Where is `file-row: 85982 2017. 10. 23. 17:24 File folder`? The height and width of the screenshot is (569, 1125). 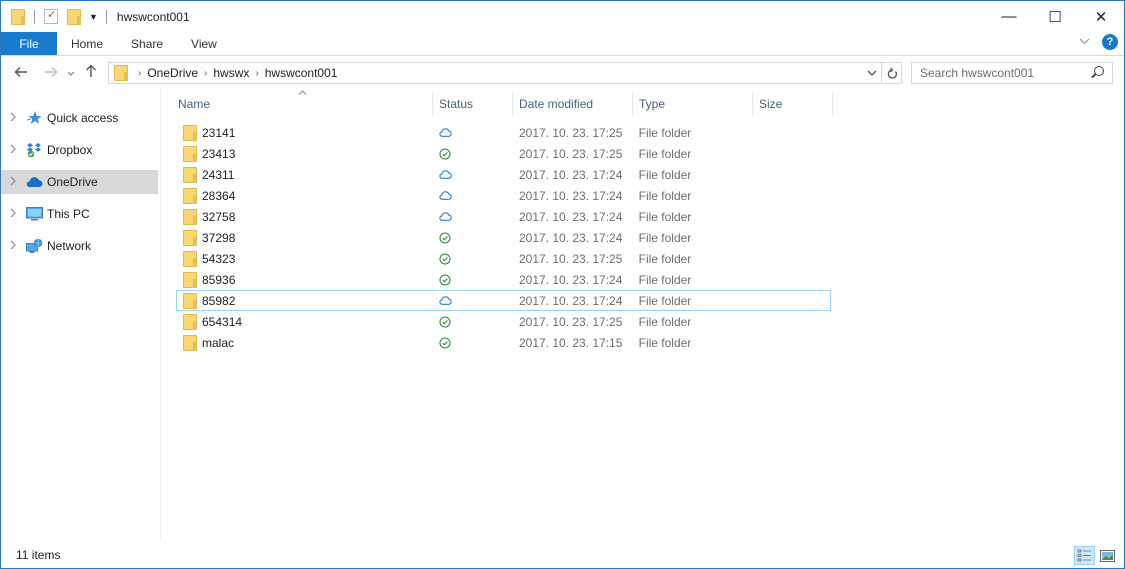 file-row: 85982 2017. 10. 23. 17:24 File folder is located at coordinates (503, 300).